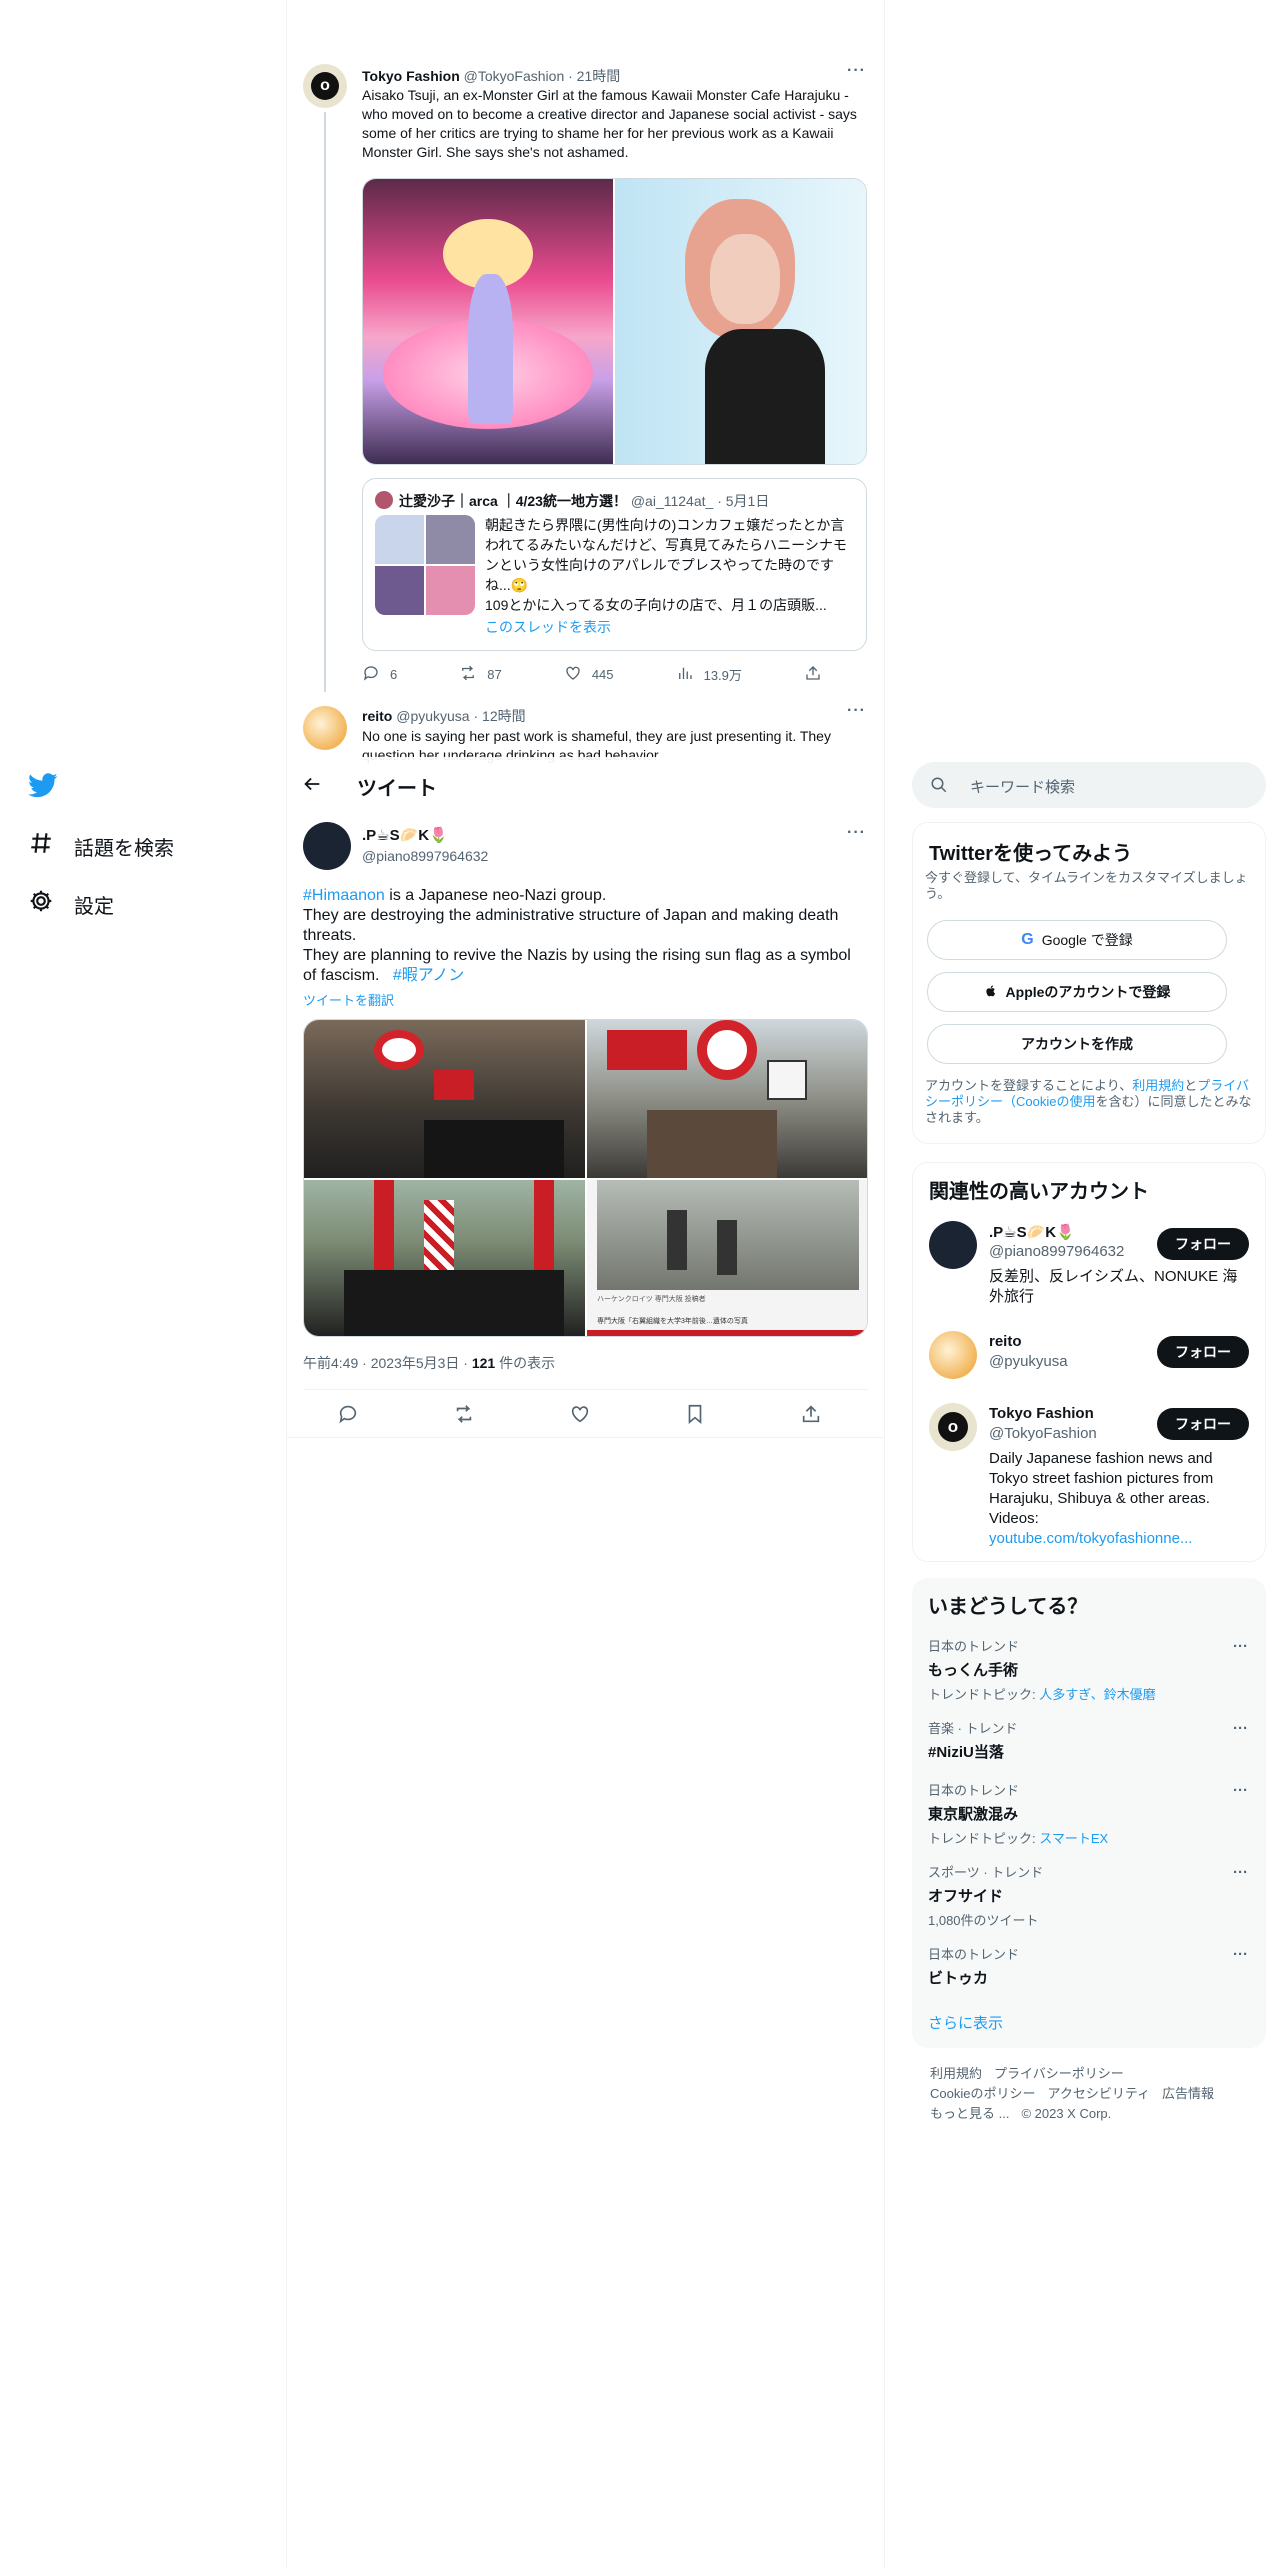 The width and height of the screenshot is (1284, 2568). I want to click on search-box: キーワード検索, so click(1089, 785).